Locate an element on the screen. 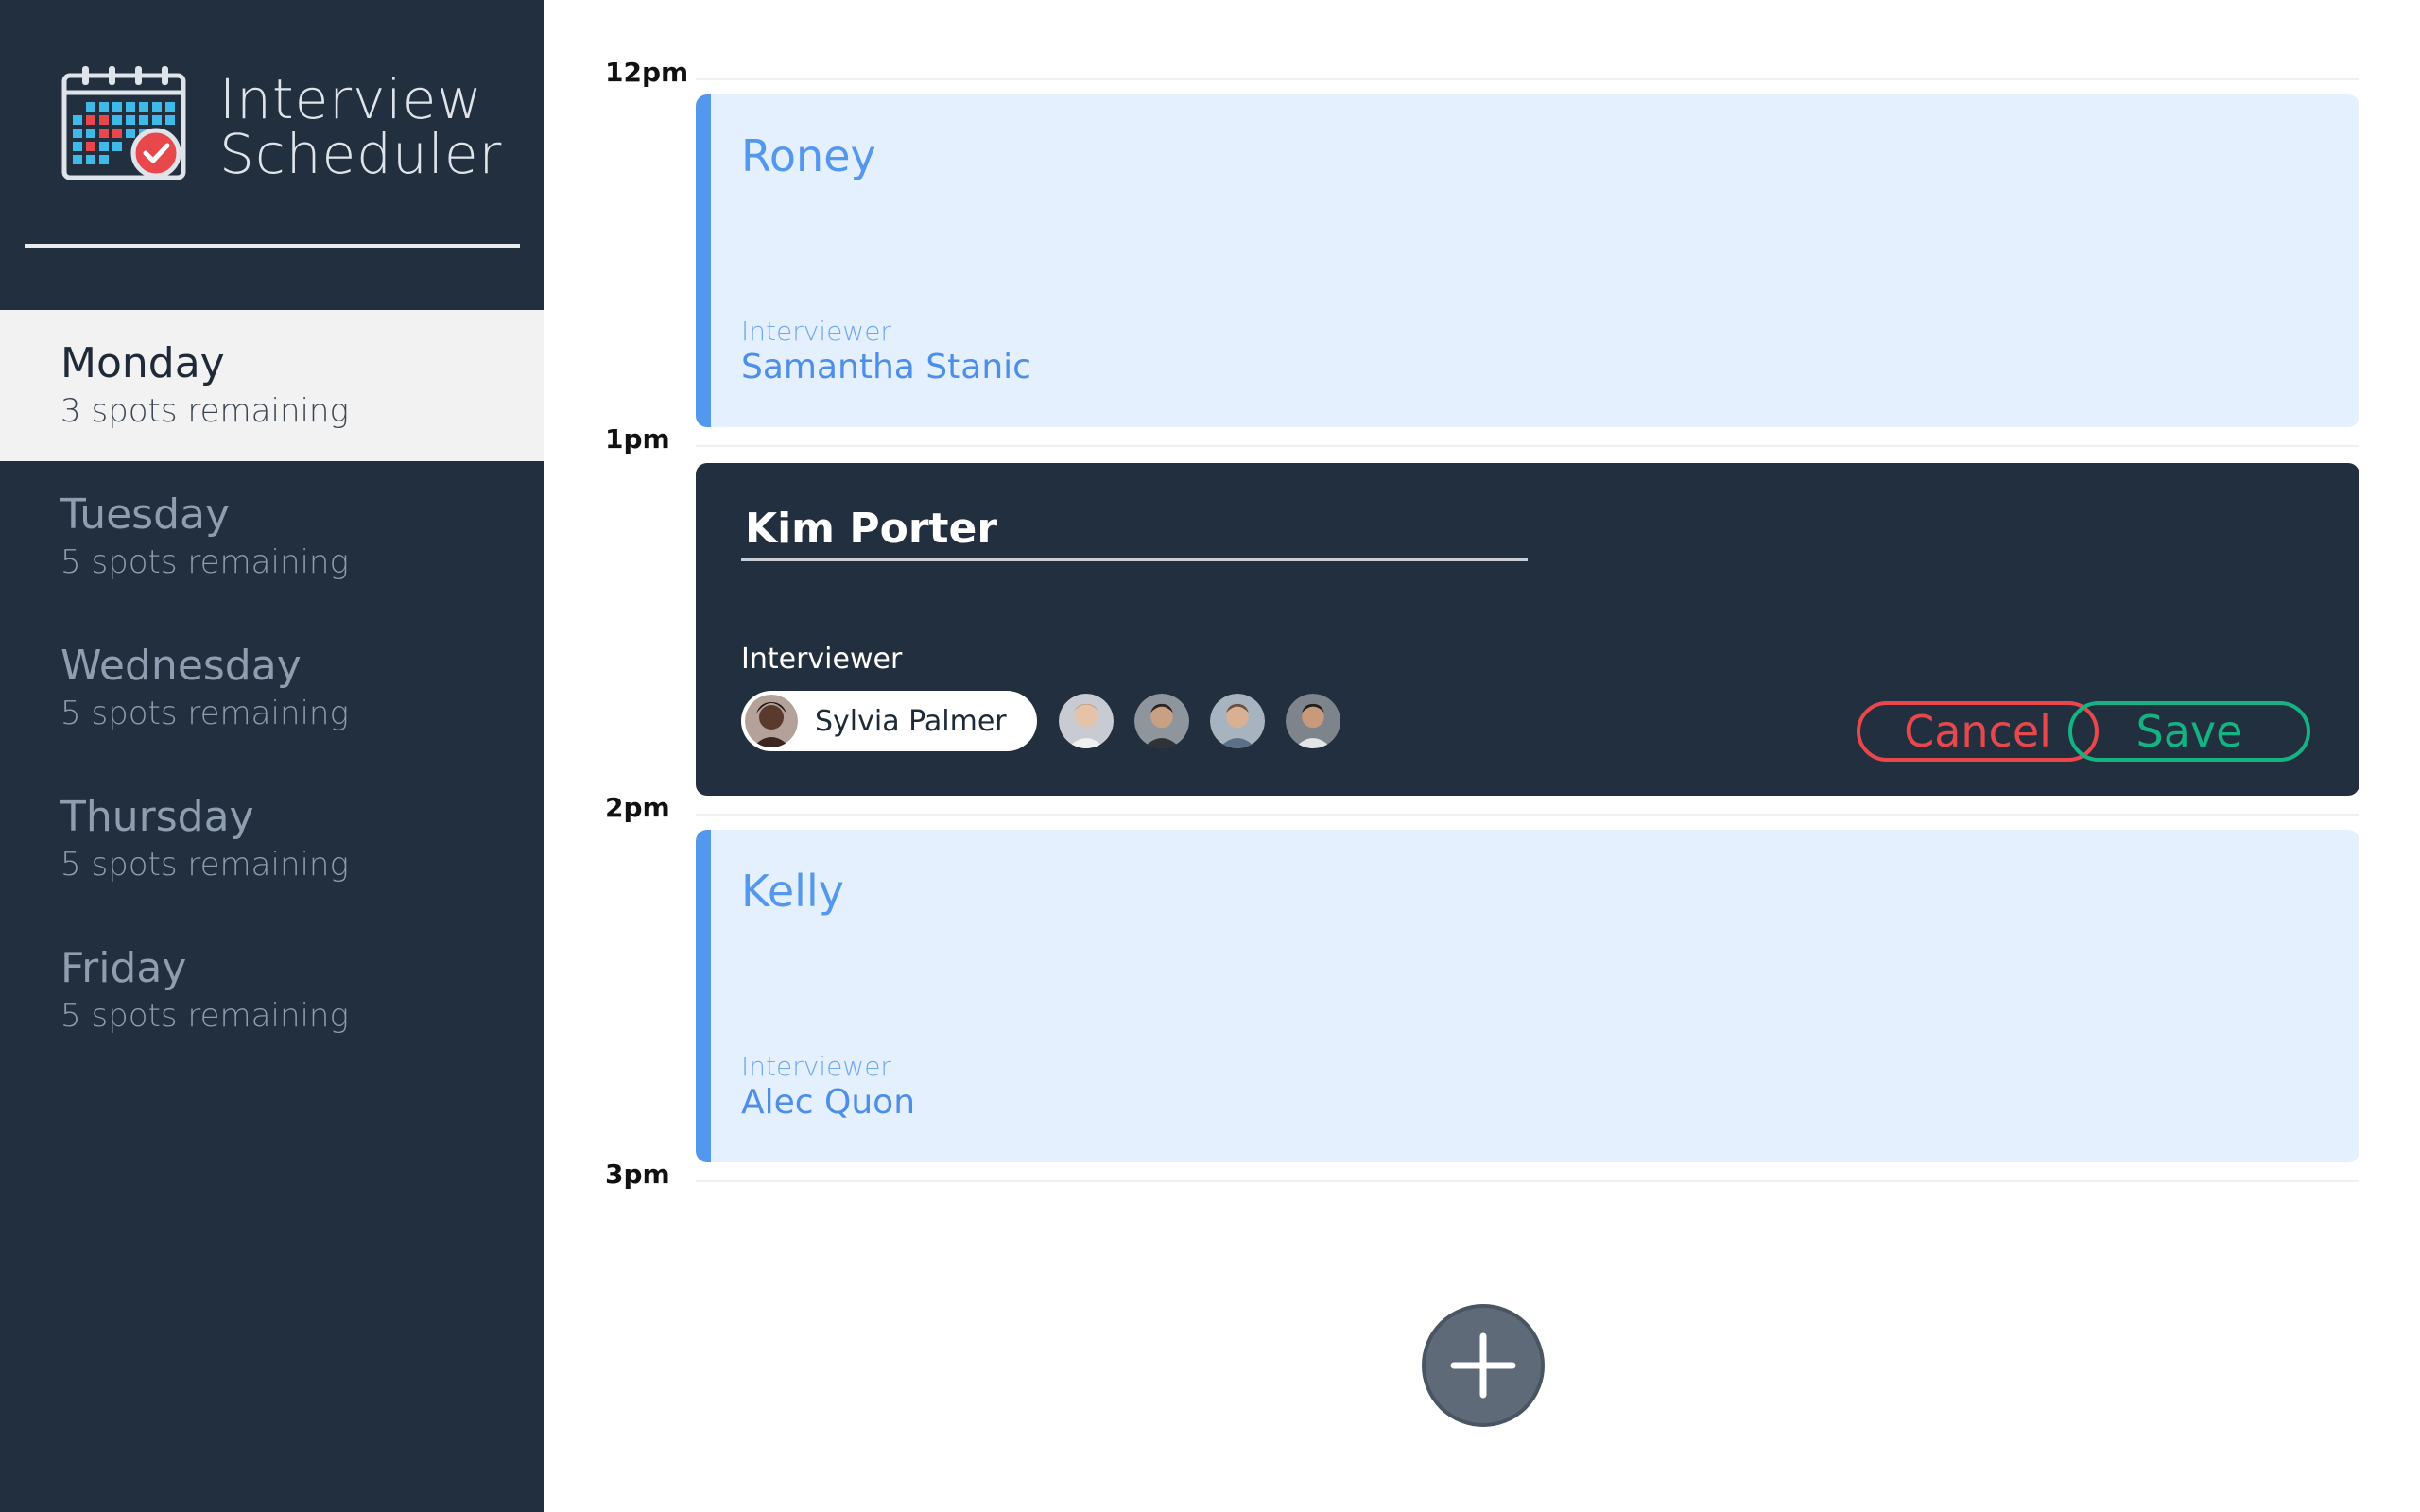 This screenshot has height=1512, width=2420. add-appointment-button is located at coordinates (1483, 1365).